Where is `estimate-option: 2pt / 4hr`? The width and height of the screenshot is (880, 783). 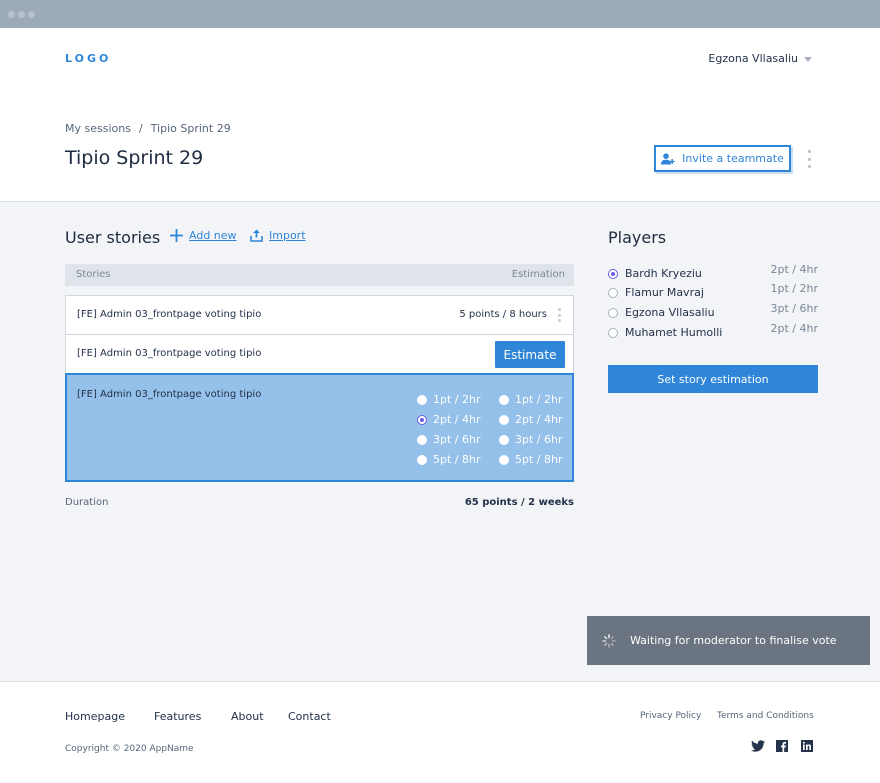
estimate-option: 2pt / 4hr is located at coordinates (531, 419).